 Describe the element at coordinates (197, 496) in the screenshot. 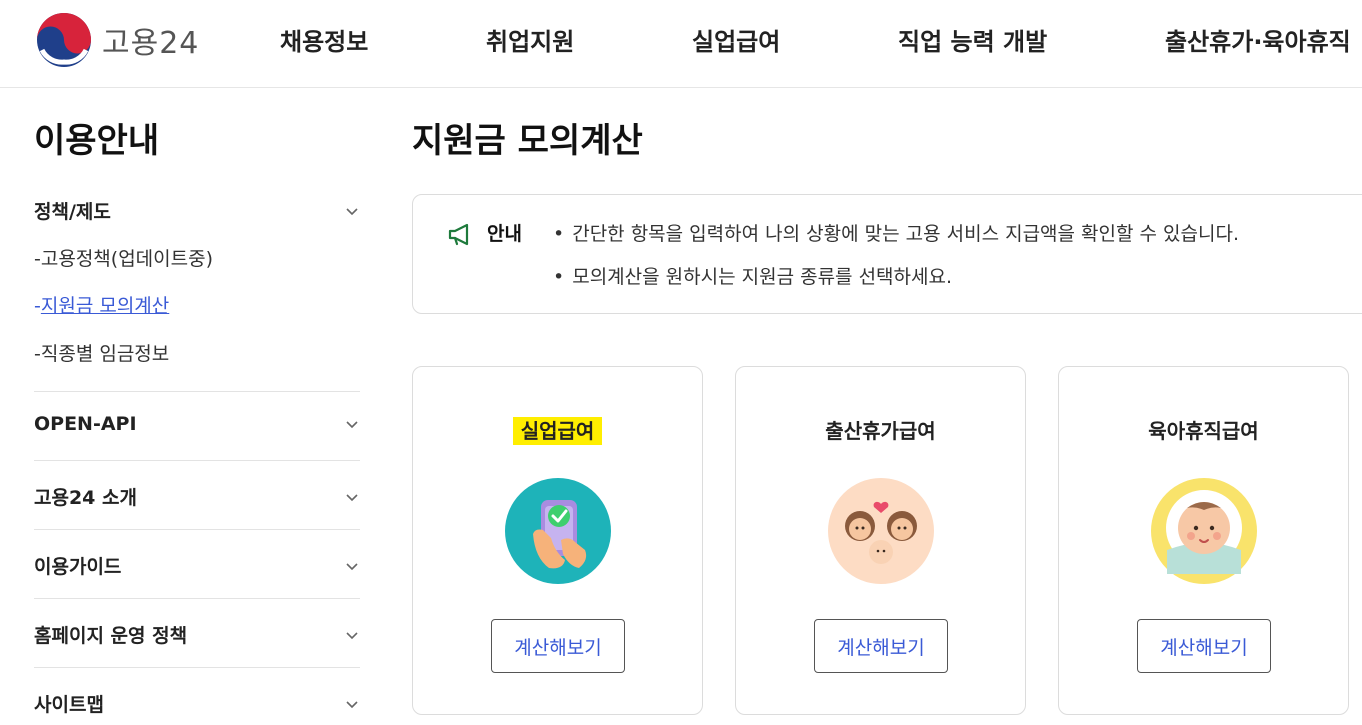

I see `sidebar-group-about: 고용24 소개` at that location.